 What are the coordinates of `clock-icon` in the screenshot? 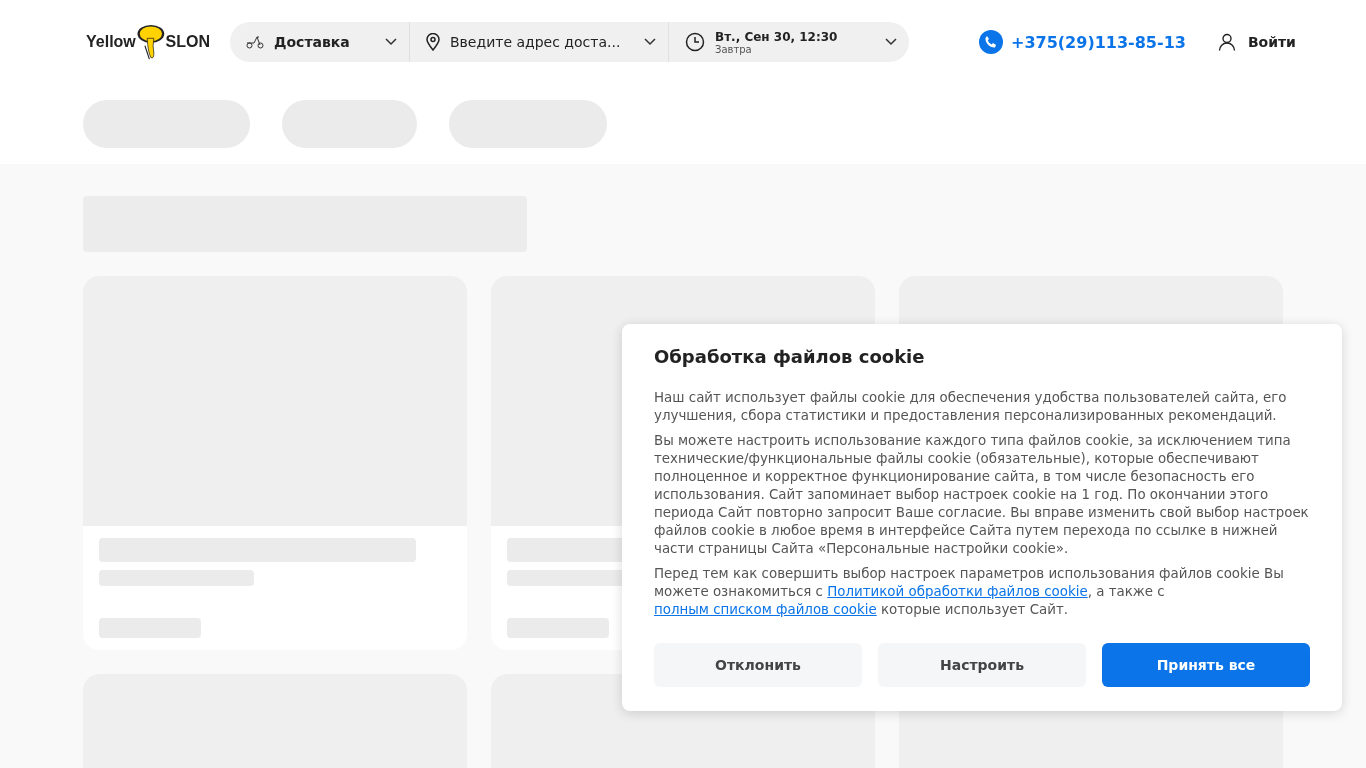 It's located at (695, 42).